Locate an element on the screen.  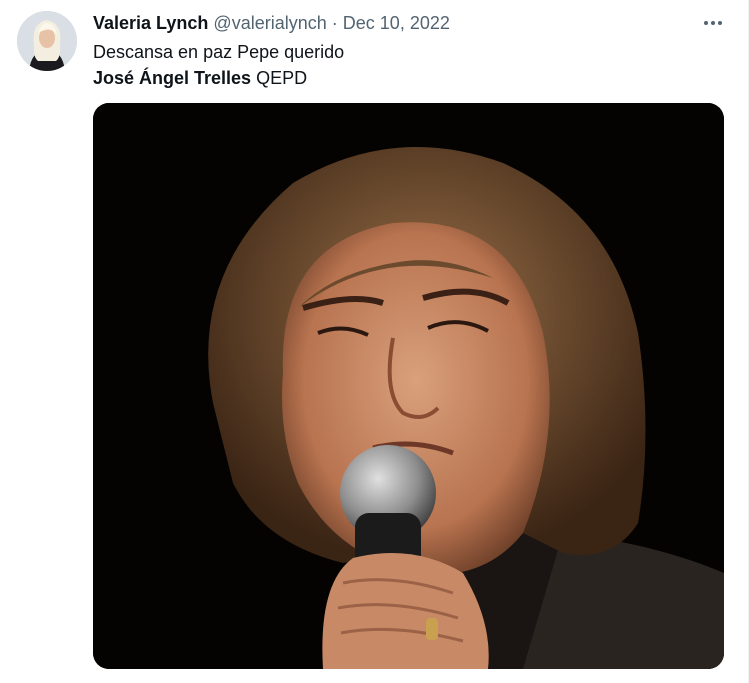
more-options-button is located at coordinates (713, 23).